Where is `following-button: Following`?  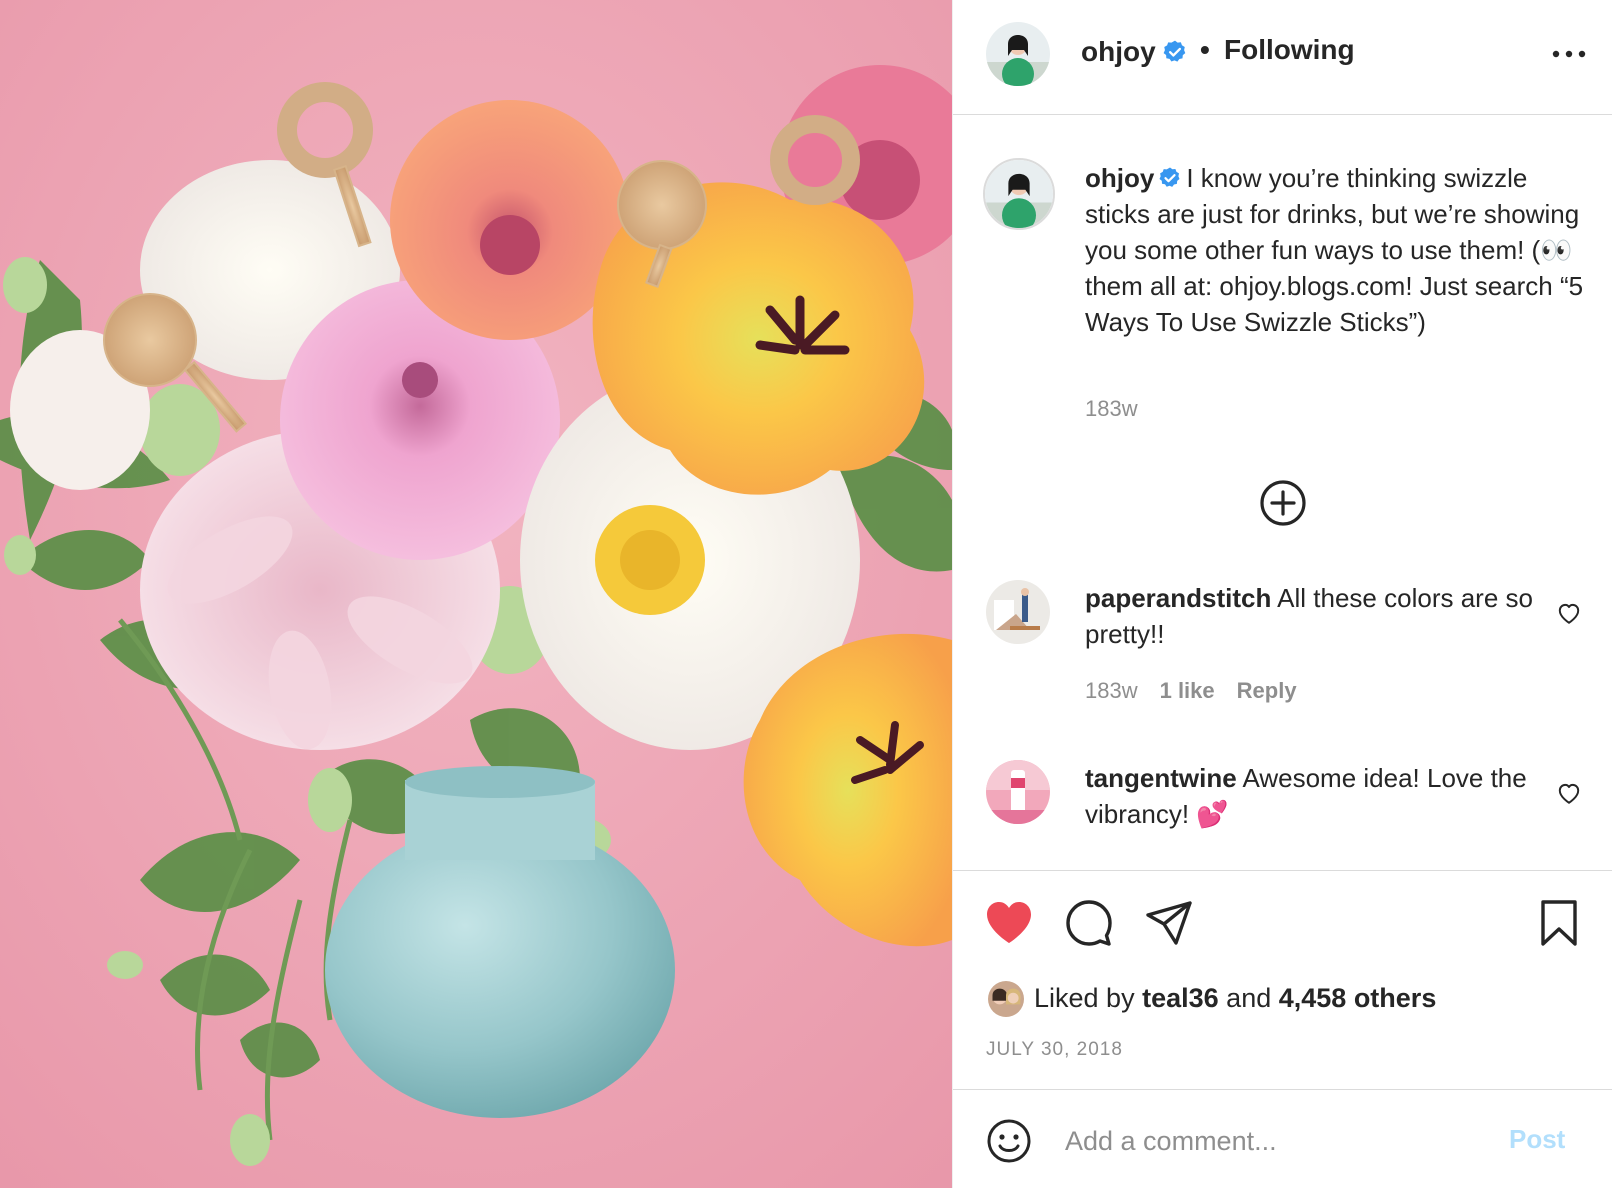 following-button: Following is located at coordinates (1289, 50).